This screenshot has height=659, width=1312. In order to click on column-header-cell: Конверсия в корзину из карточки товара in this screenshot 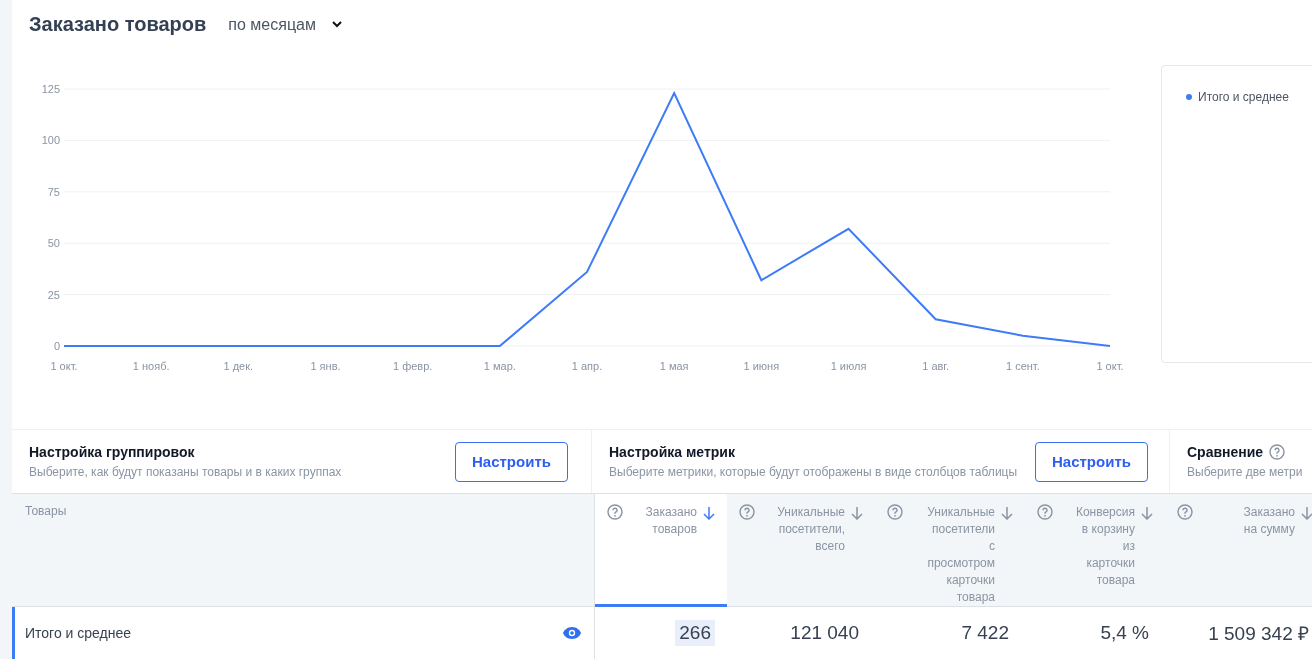, I will do `click(1095, 550)`.